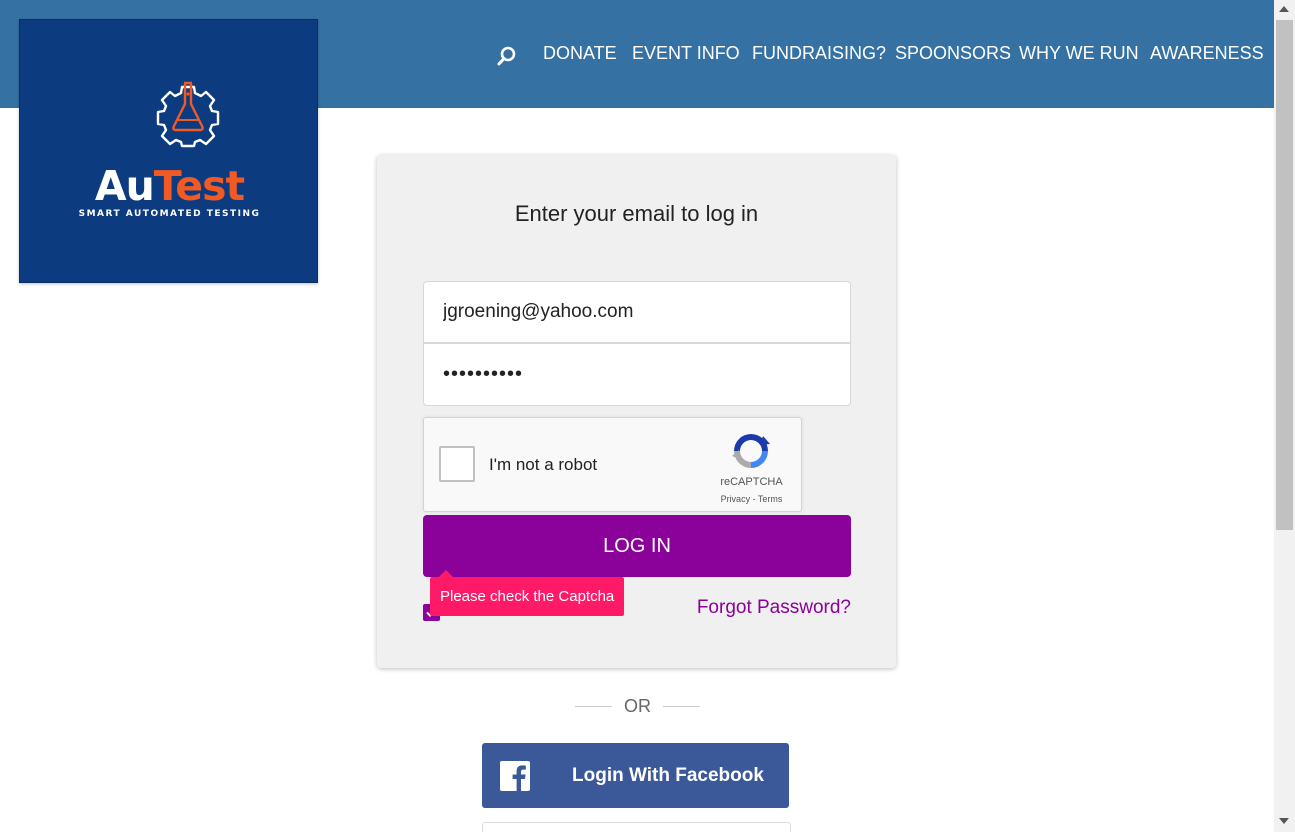 The image size is (1295, 832). What do you see at coordinates (527, 596) in the screenshot?
I see `tooltip-text: Please check the Captcha` at bounding box center [527, 596].